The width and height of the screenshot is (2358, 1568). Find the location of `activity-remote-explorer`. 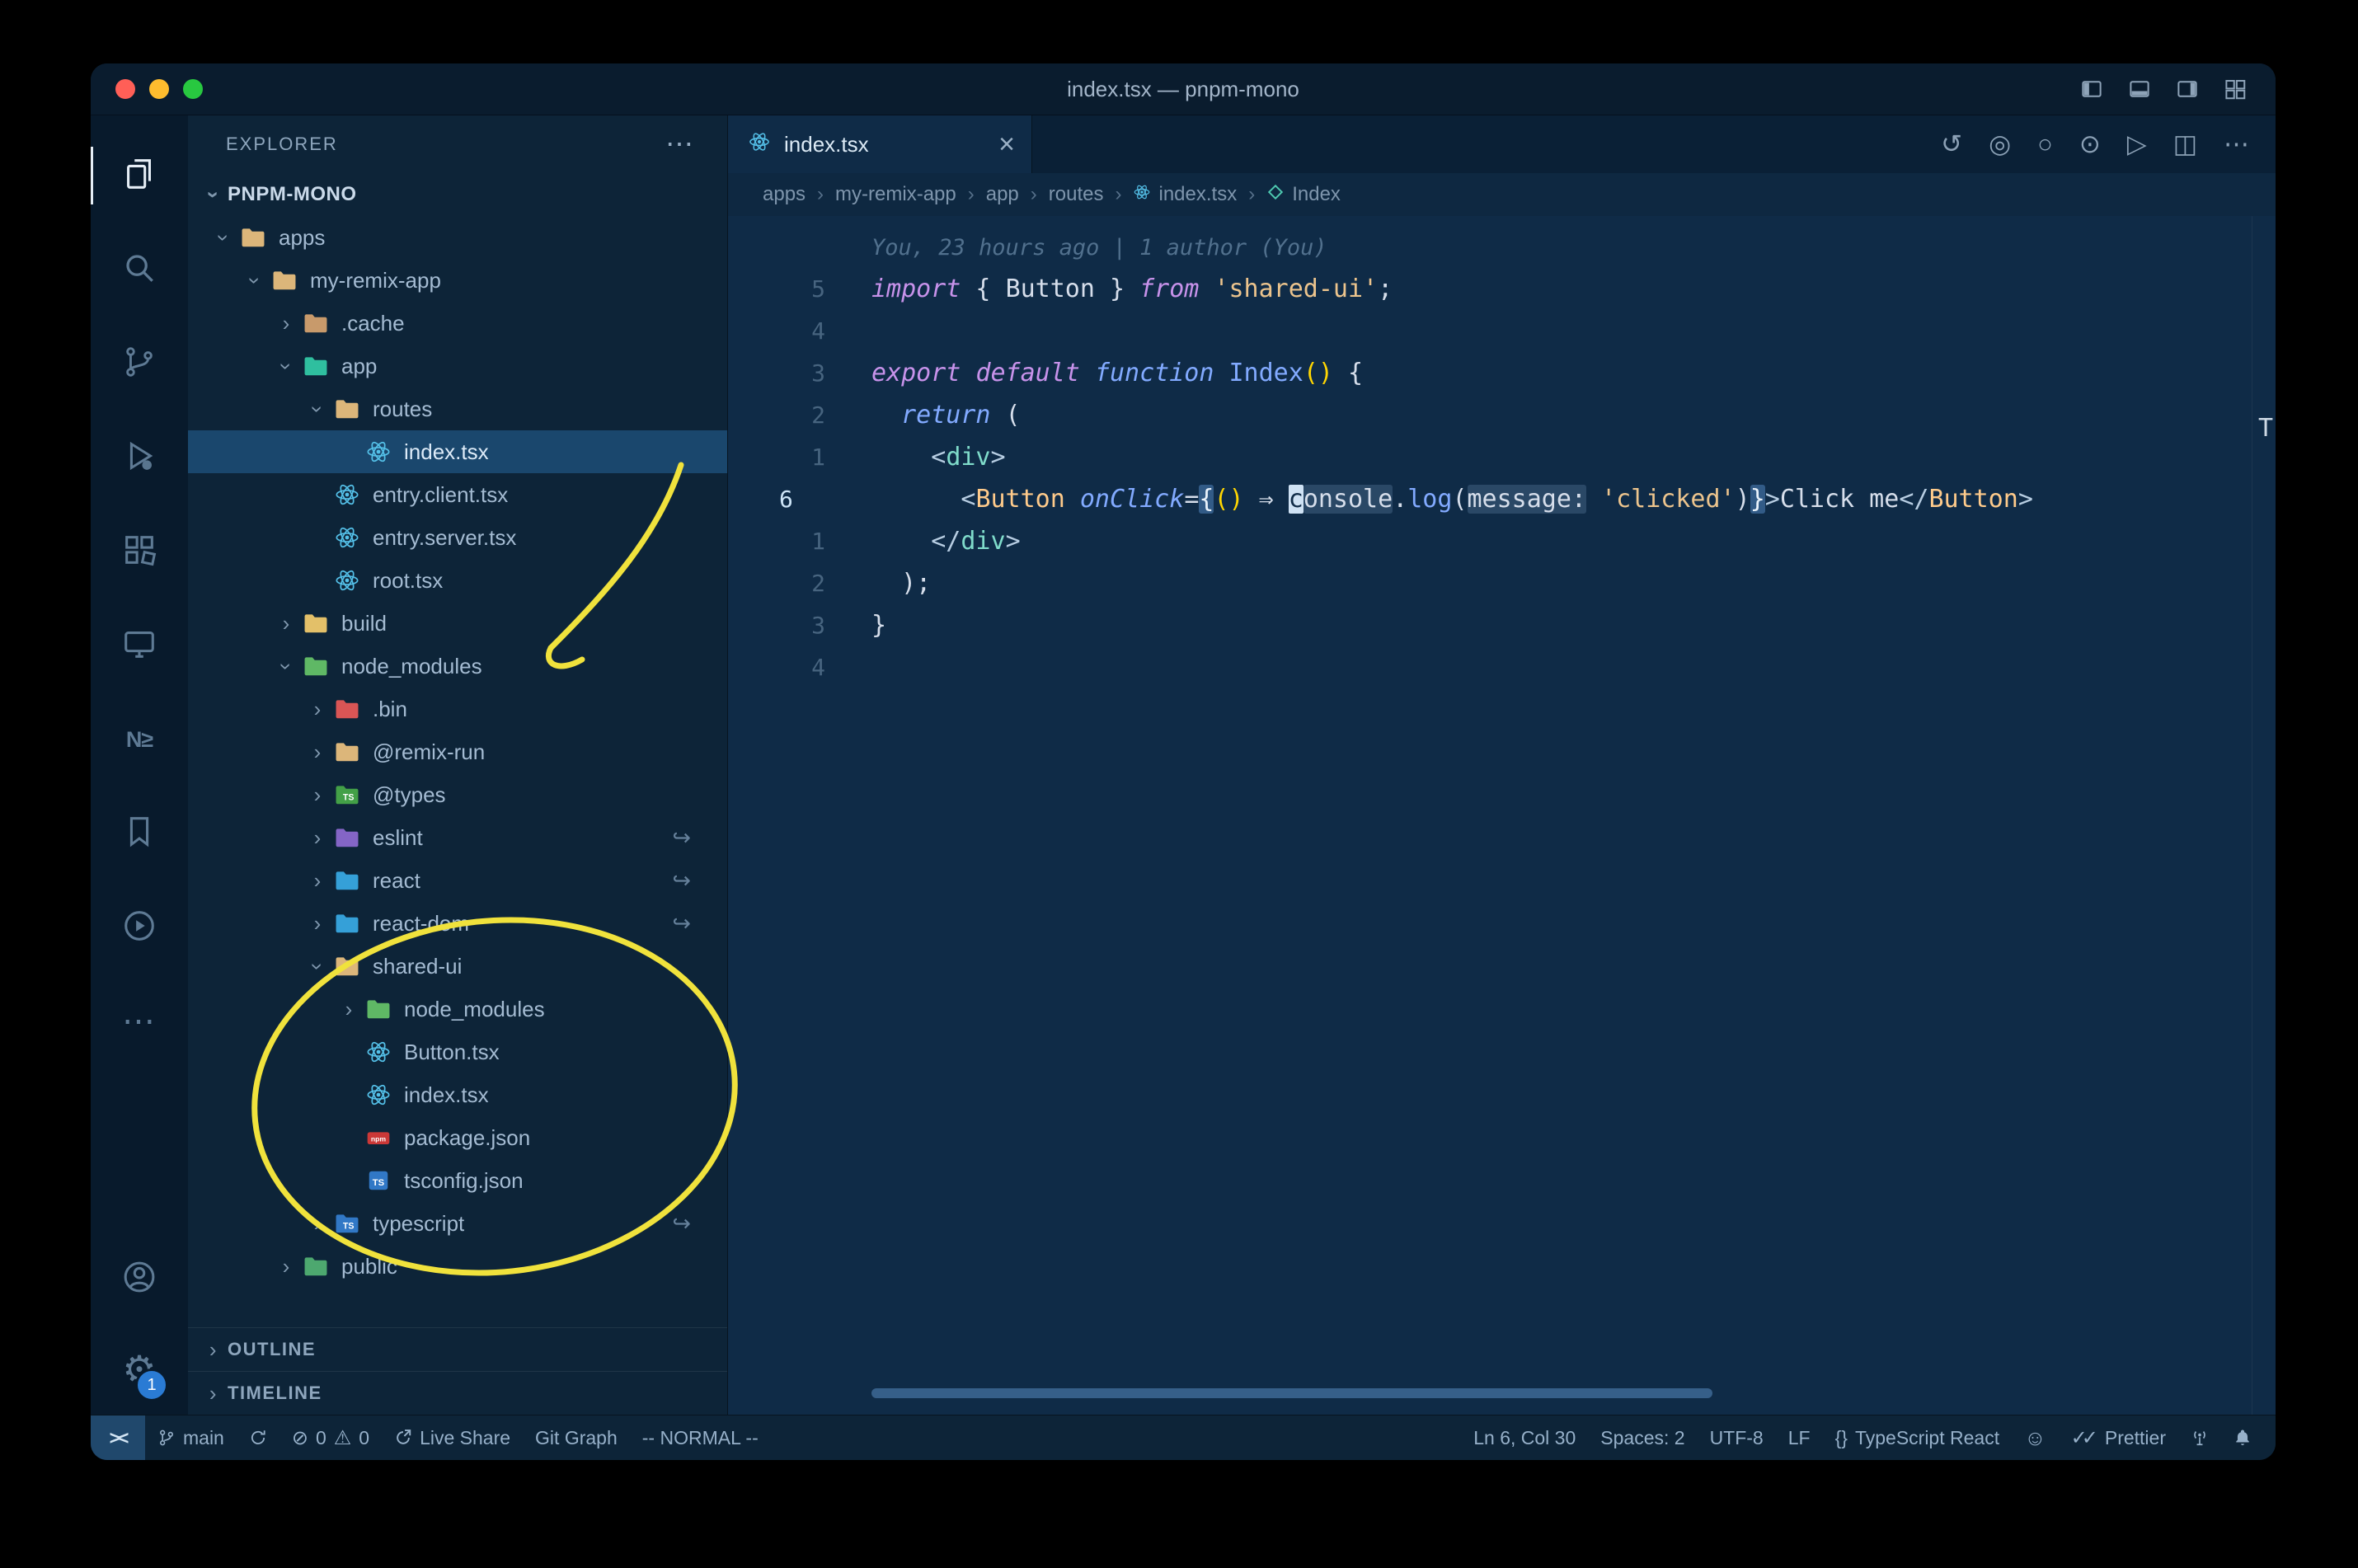

activity-remote-explorer is located at coordinates (140, 645).